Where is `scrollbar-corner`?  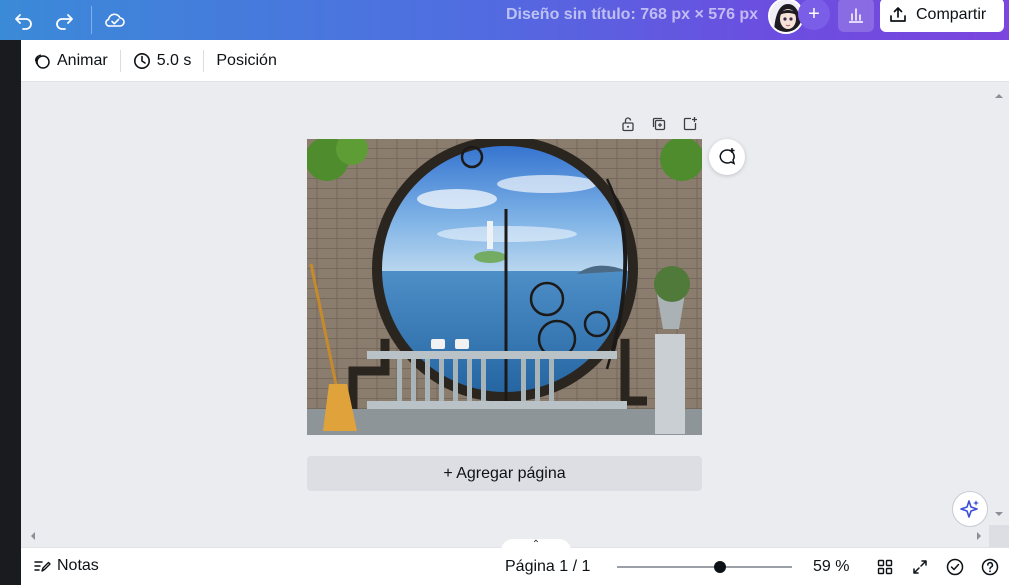 scrollbar-corner is located at coordinates (999, 536).